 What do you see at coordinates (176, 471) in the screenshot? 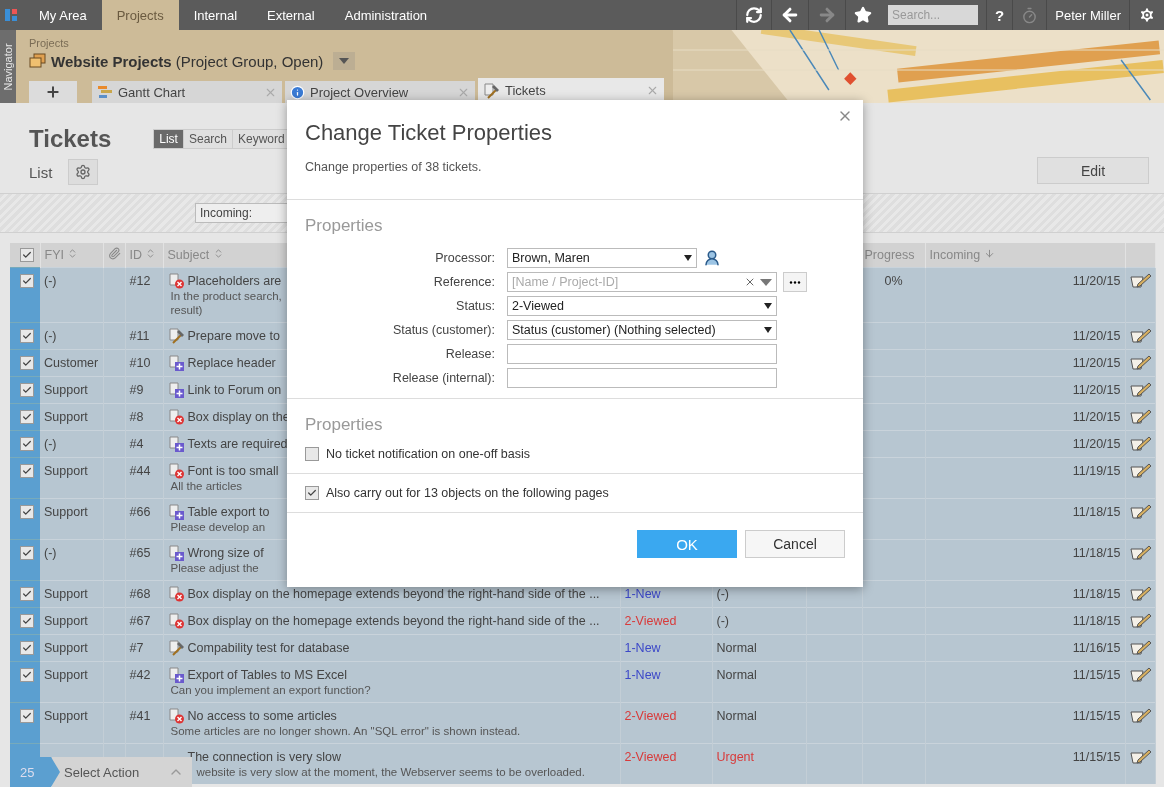
I see `bug-icon` at bounding box center [176, 471].